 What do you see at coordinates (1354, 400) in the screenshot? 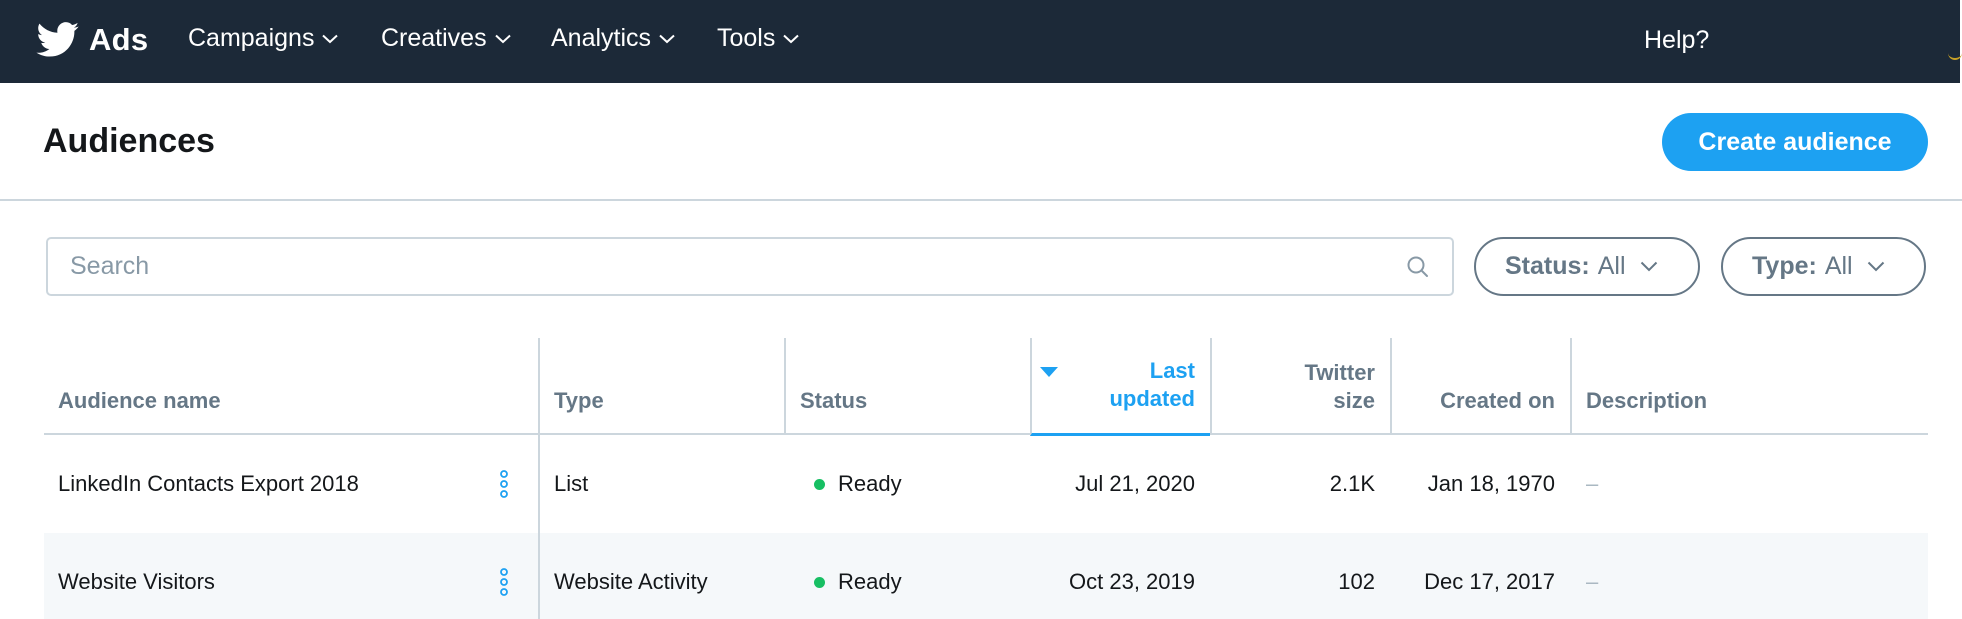
I see `column-header-label-line2: size` at bounding box center [1354, 400].